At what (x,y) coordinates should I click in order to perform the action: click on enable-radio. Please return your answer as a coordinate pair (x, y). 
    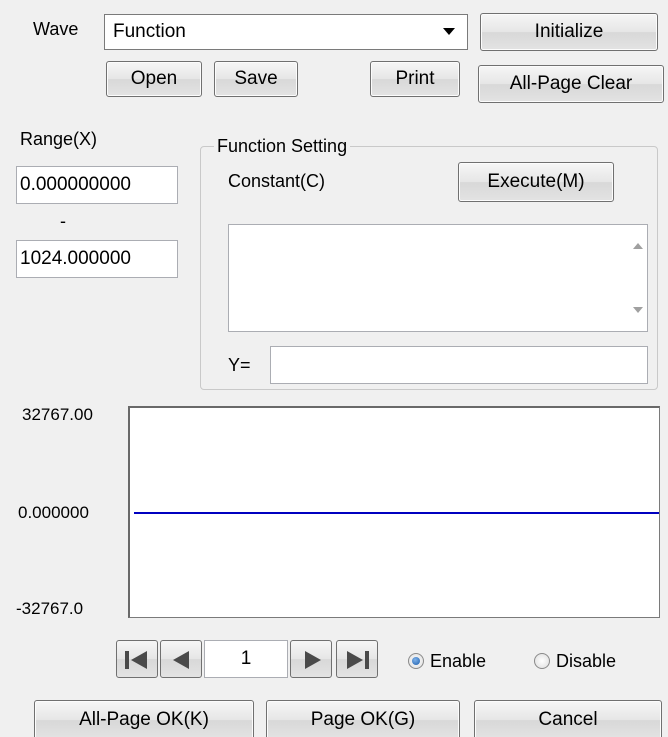
    Looking at the image, I should click on (416, 661).